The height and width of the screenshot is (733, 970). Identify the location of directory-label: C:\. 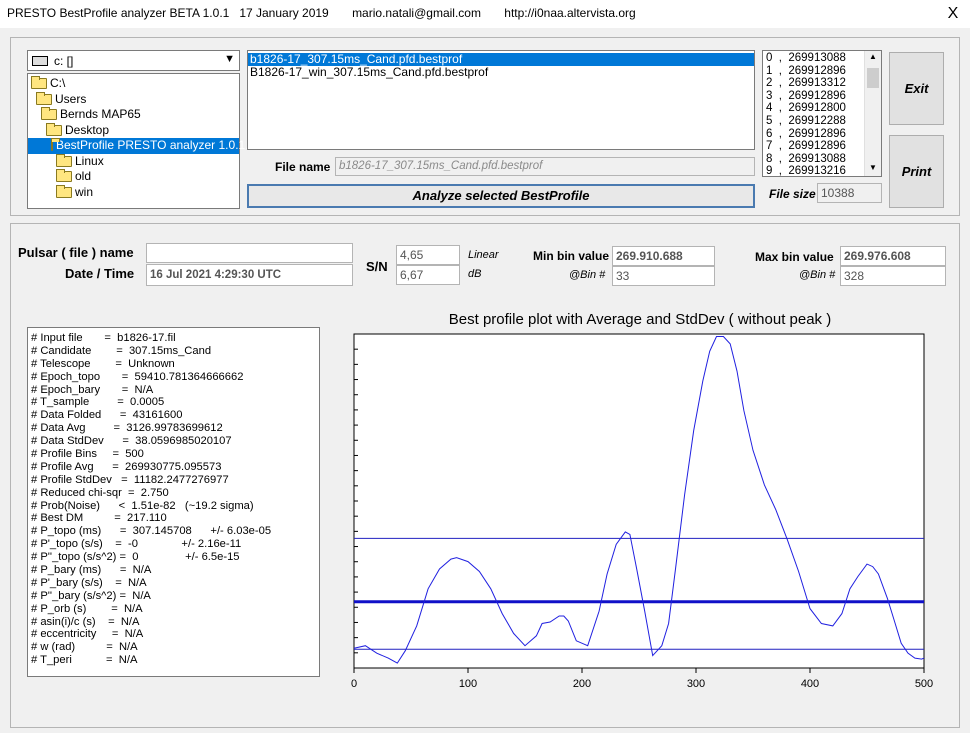
(58, 83).